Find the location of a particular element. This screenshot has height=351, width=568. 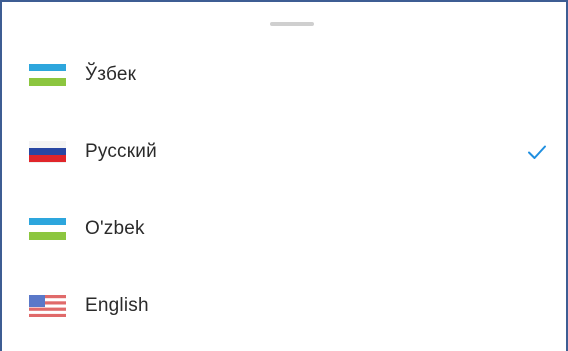

language-label: Русский is located at coordinates (121, 151).